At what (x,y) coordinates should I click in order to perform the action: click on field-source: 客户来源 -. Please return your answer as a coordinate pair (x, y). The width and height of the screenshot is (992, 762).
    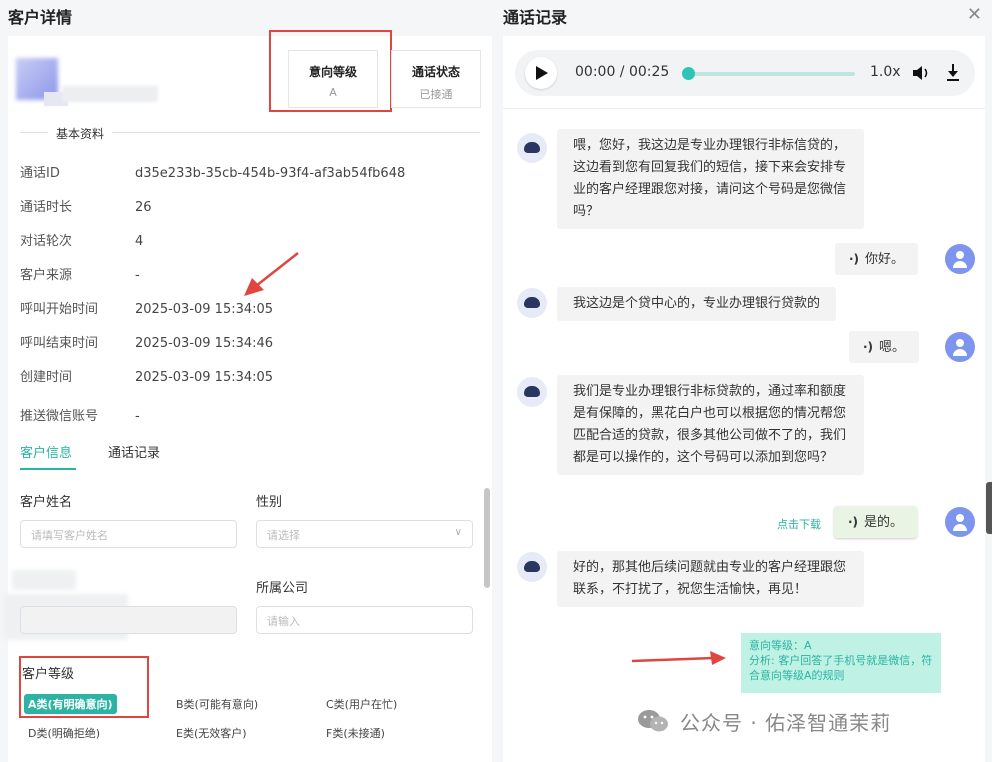
    Looking at the image, I should click on (80, 275).